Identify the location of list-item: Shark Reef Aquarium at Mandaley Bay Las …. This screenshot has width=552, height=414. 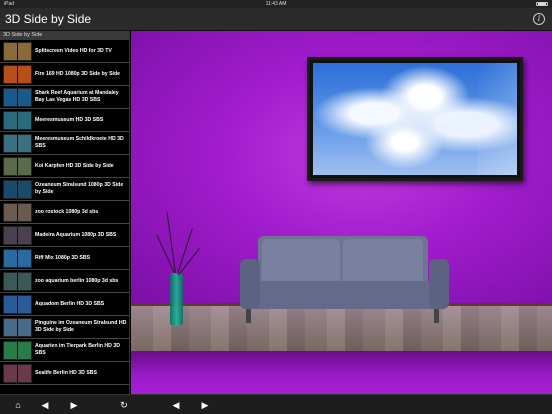
(64, 97).